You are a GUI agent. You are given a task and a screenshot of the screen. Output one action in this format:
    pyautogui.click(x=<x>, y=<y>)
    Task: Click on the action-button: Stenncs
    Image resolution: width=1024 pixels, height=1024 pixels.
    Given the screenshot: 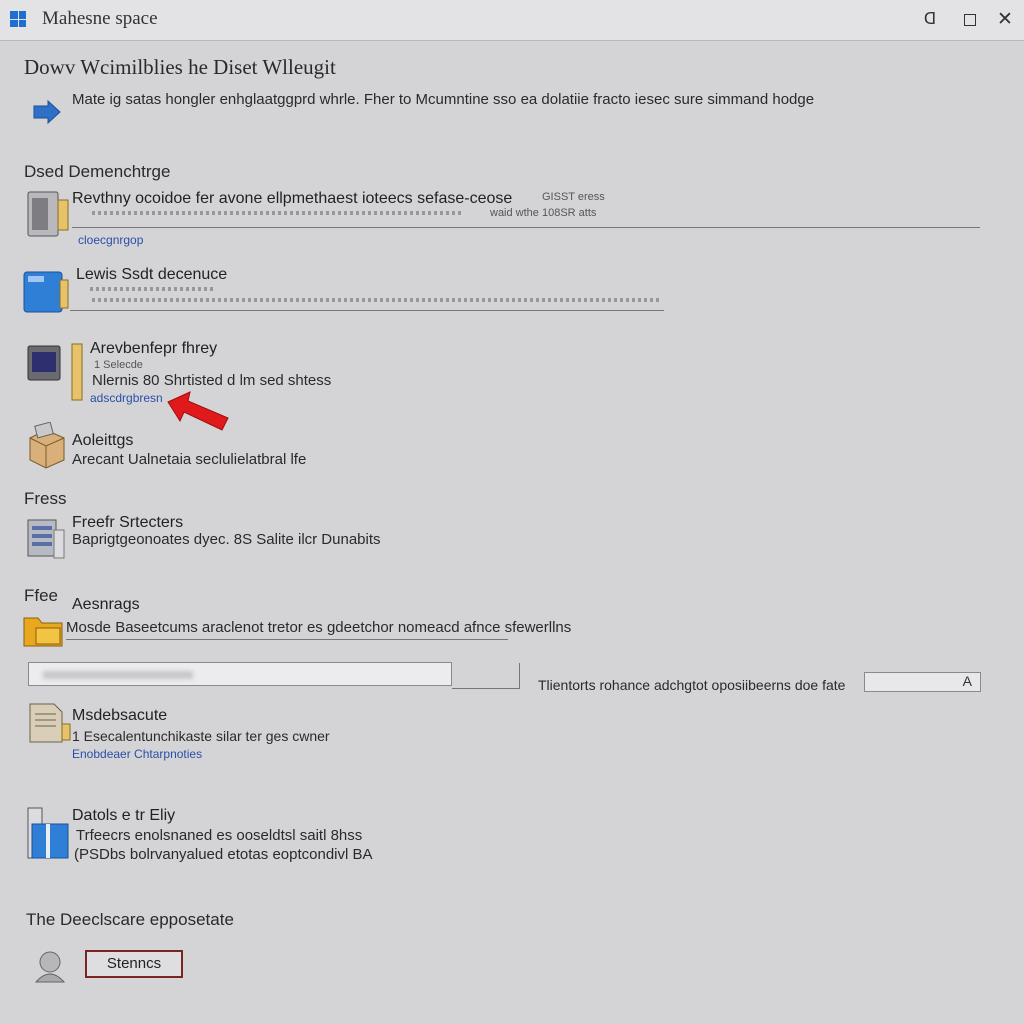 What is the action you would take?
    pyautogui.click(x=134, y=964)
    